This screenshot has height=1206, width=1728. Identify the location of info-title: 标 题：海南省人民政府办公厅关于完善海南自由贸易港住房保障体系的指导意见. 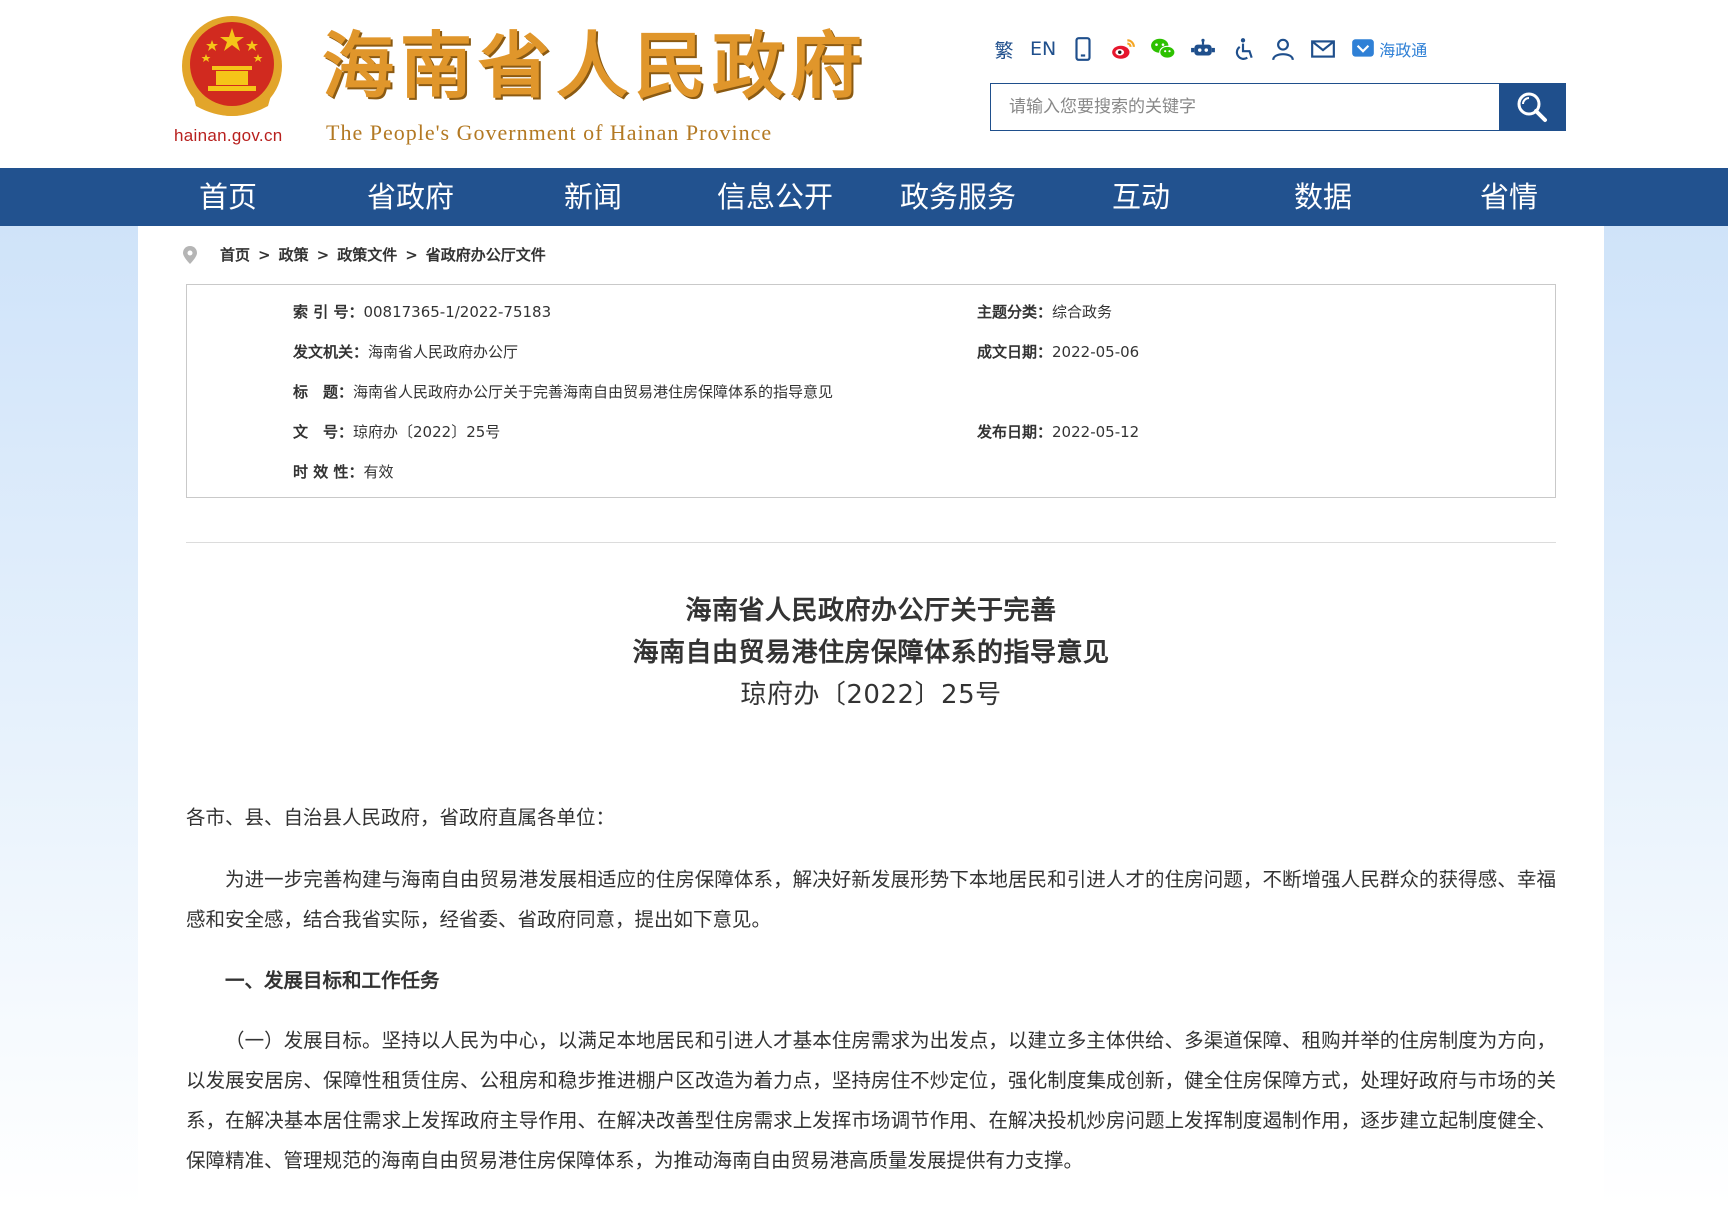
(563, 391).